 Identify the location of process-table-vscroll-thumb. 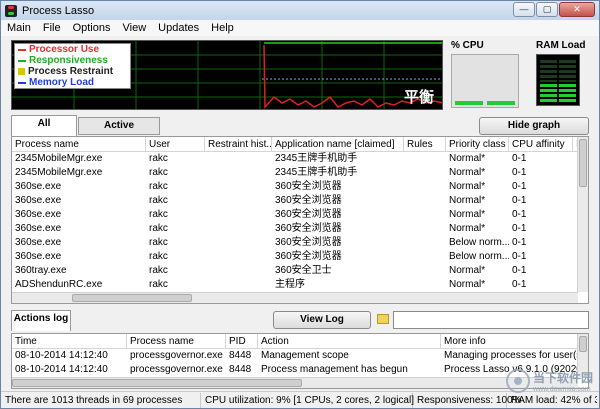
(583, 163).